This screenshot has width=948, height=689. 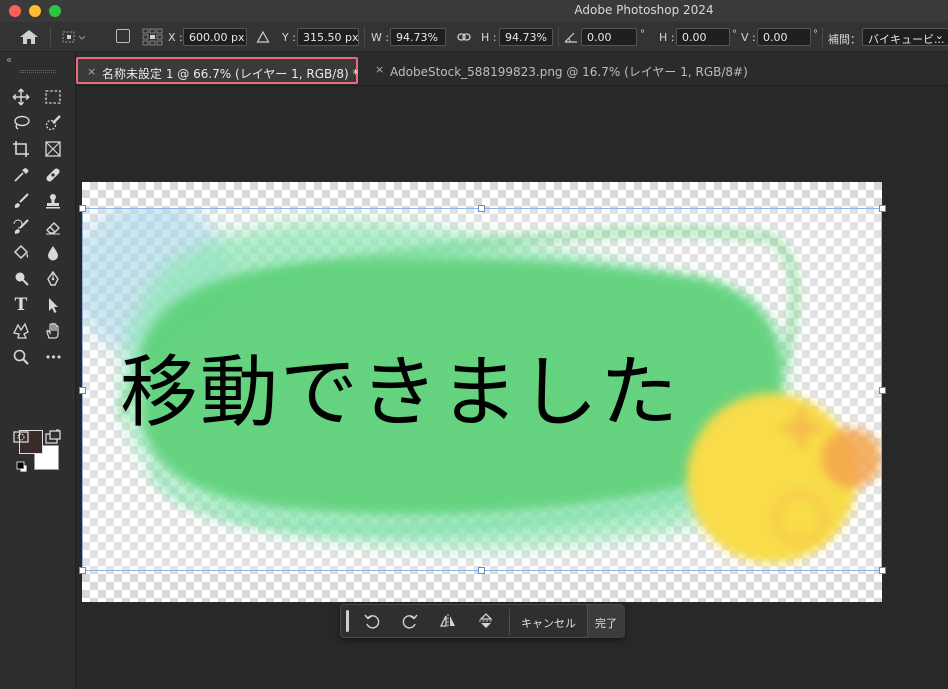 What do you see at coordinates (939, 35) in the screenshot?
I see `chevron-down-icon: ⌄` at bounding box center [939, 35].